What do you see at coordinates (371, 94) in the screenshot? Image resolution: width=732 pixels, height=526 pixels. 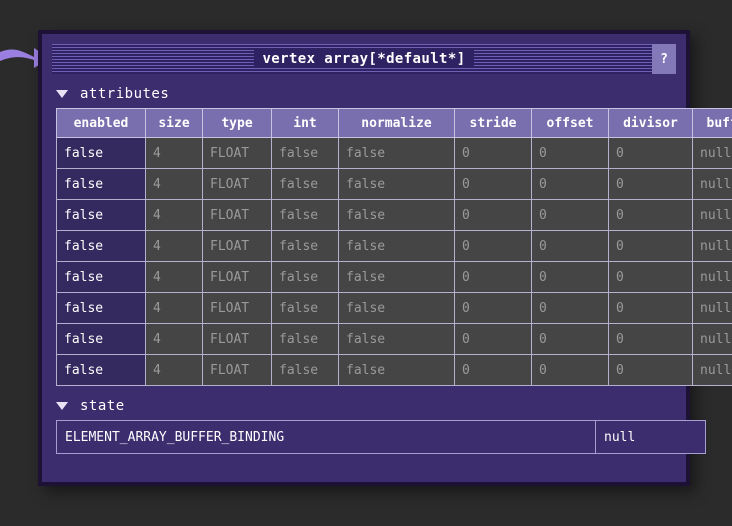 I see `section-header-attributes: attributes` at bounding box center [371, 94].